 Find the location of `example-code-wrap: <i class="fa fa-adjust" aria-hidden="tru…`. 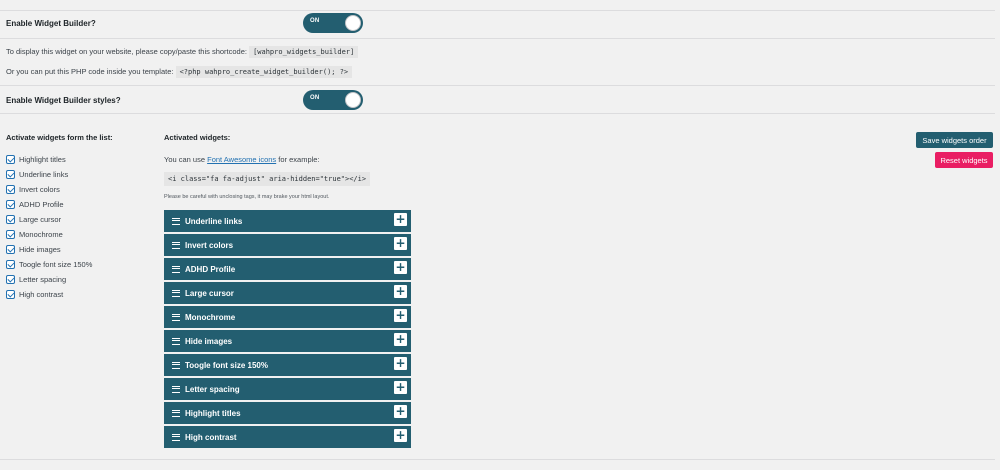

example-code-wrap: <i class="fa fa-adjust" aria-hidden="tru… is located at coordinates (267, 179).